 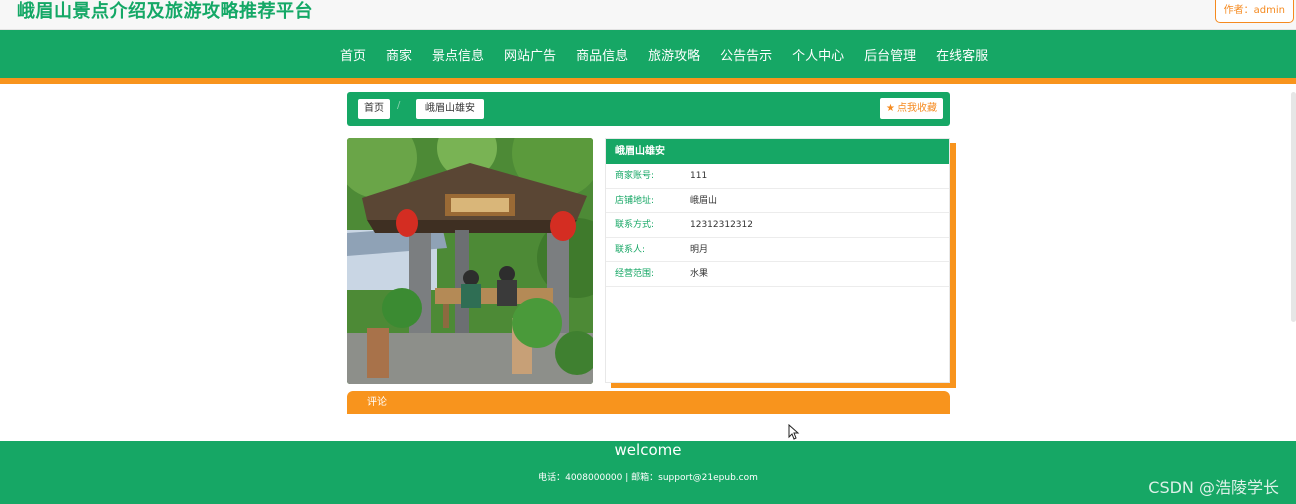 I want to click on nav-item-home: 首页, so click(x=353, y=54).